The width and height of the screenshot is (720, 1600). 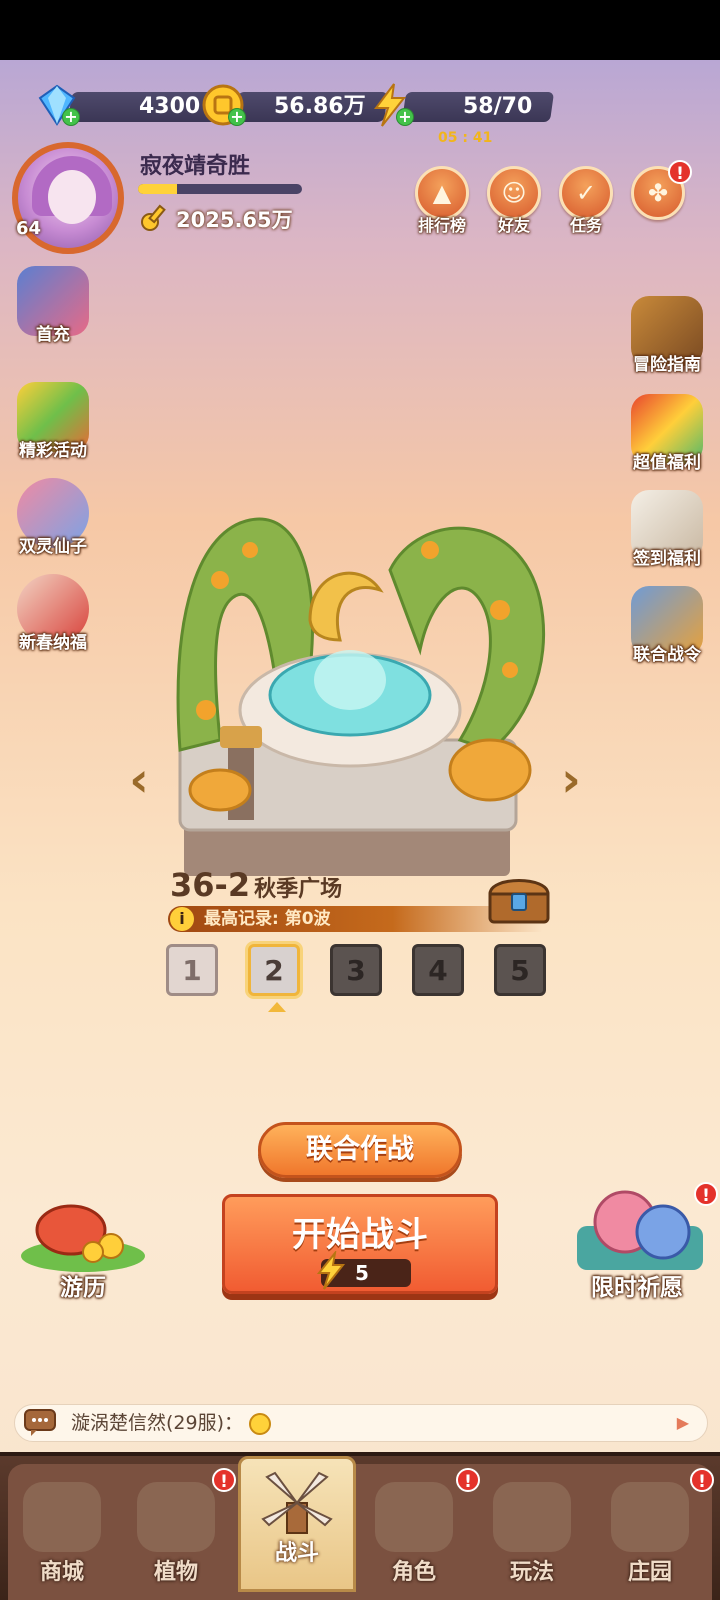 What do you see at coordinates (586, 206) in the screenshot?
I see `tasks-button: ✓ 任务` at bounding box center [586, 206].